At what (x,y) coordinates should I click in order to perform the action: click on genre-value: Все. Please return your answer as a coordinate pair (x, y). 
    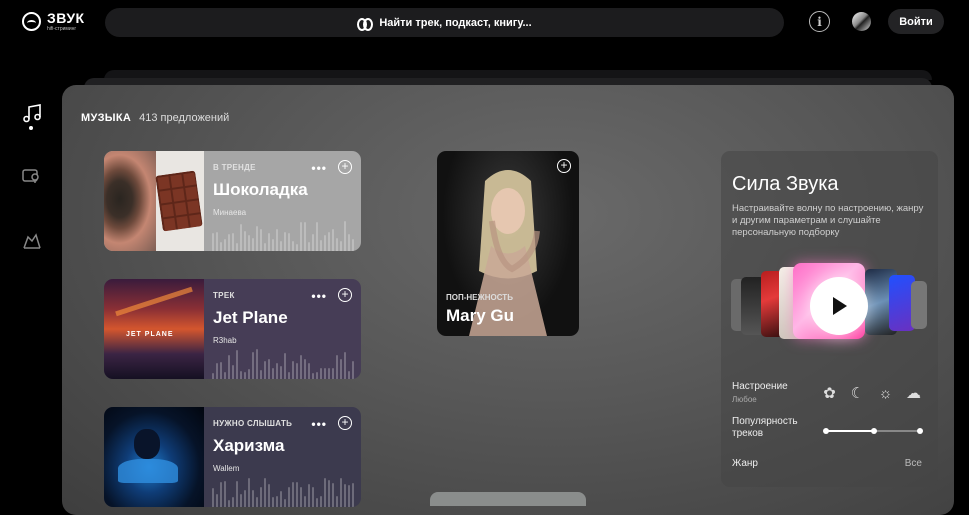
    Looking at the image, I should click on (913, 463).